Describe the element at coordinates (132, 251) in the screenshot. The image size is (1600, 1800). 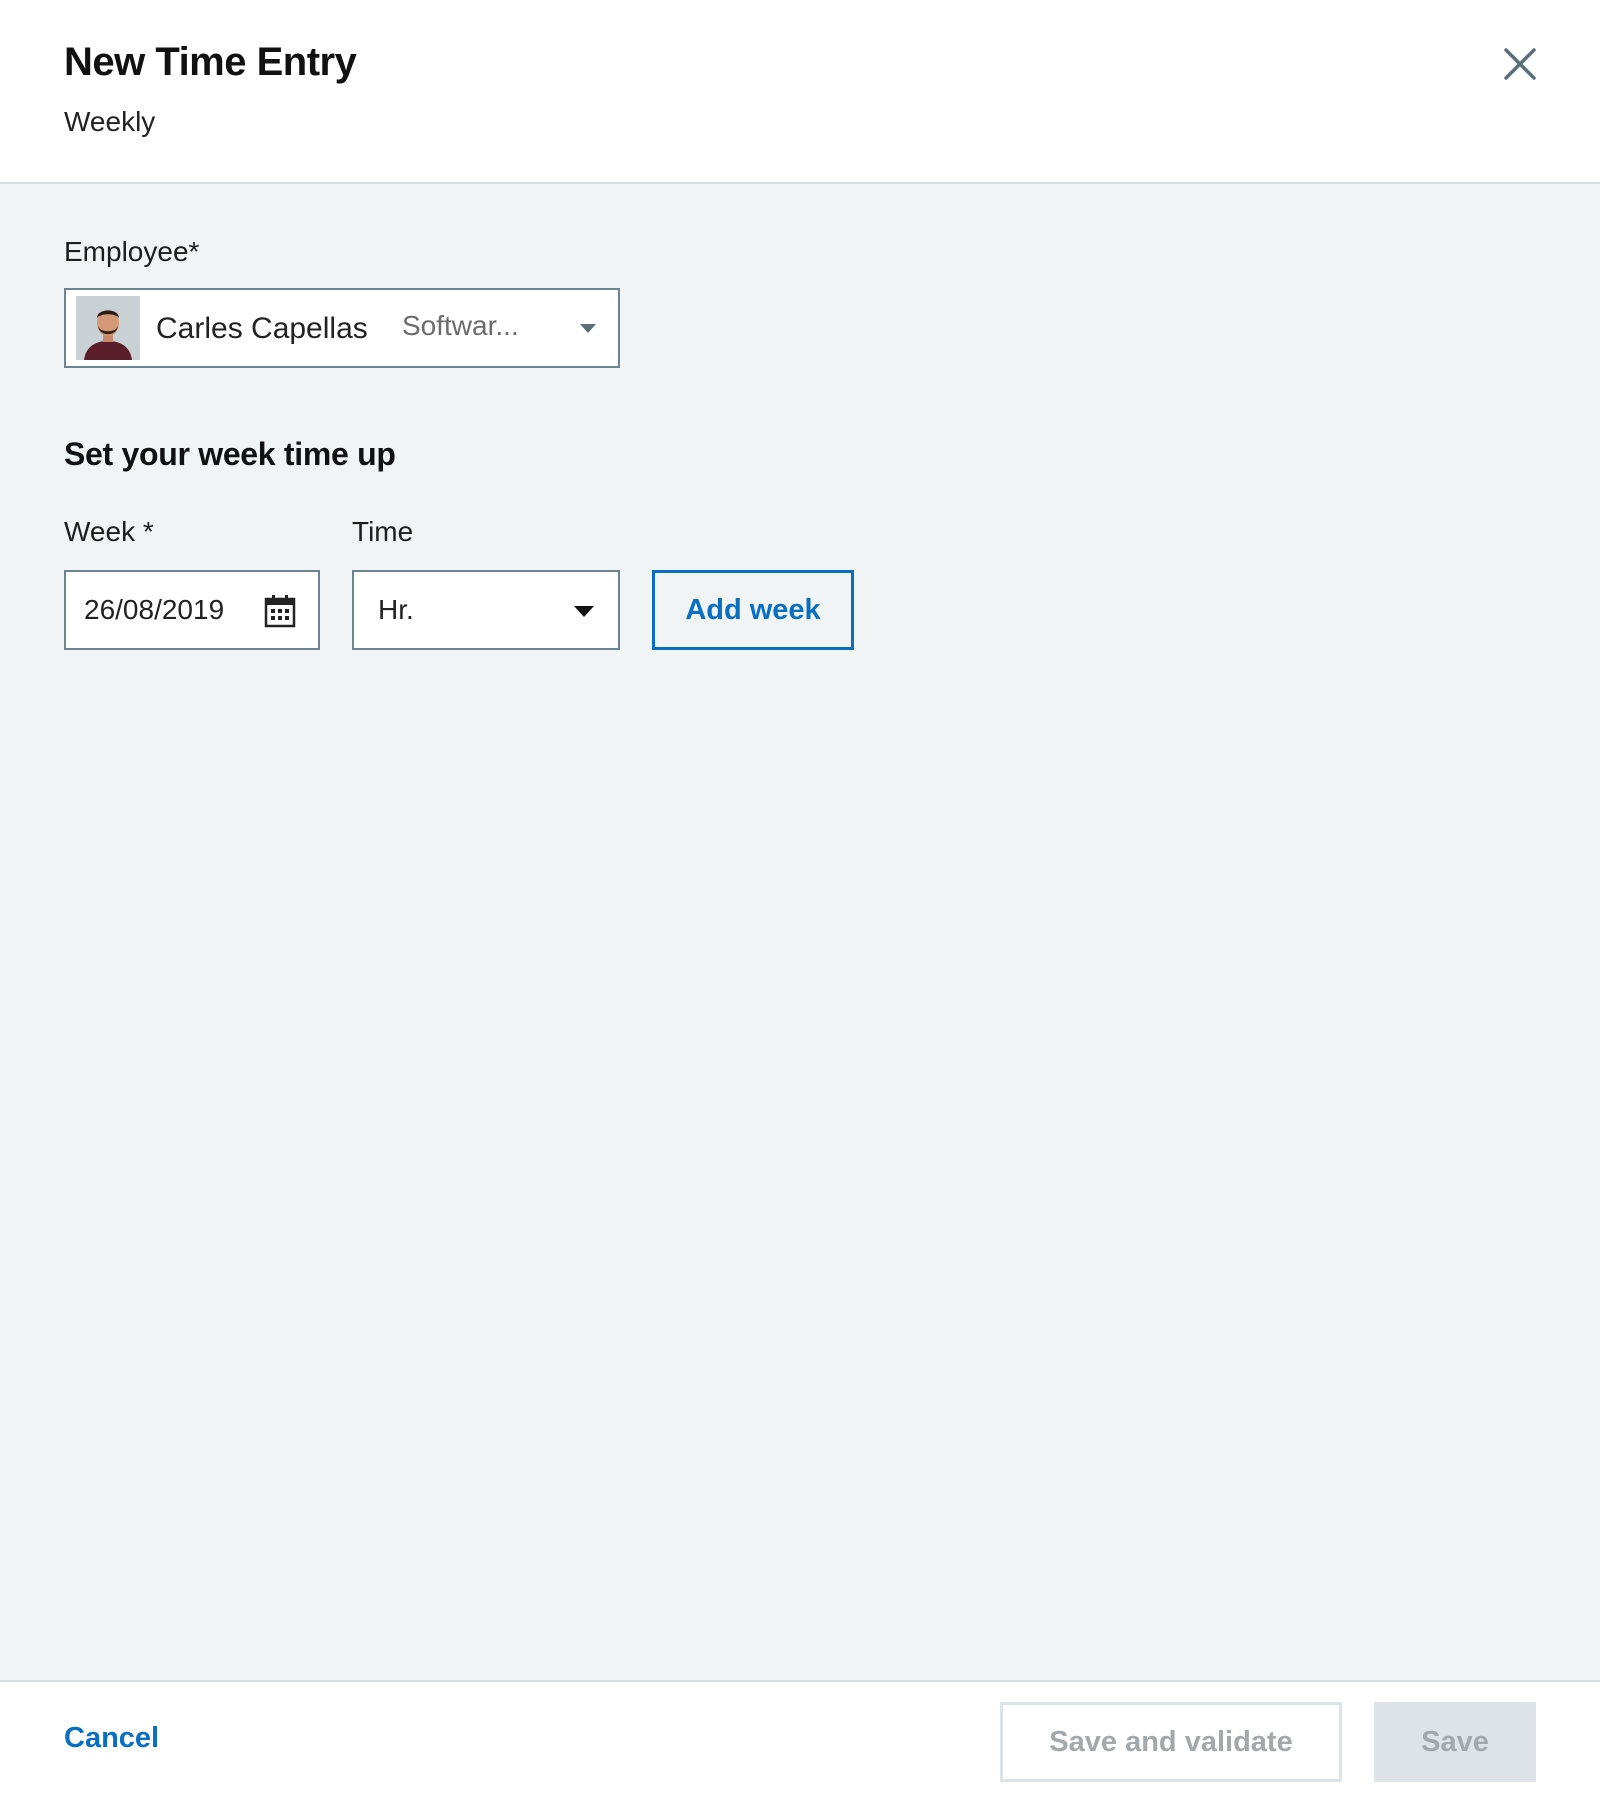
I see `employee-label: Employee*` at that location.